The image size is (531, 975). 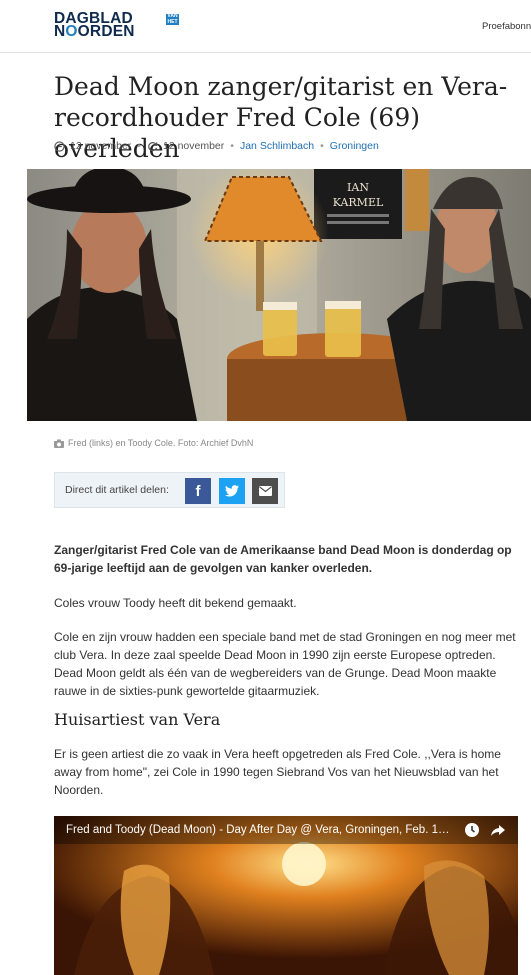 What do you see at coordinates (506, 26) in the screenshot?
I see `proefabonnement-link: Proefabonne` at bounding box center [506, 26].